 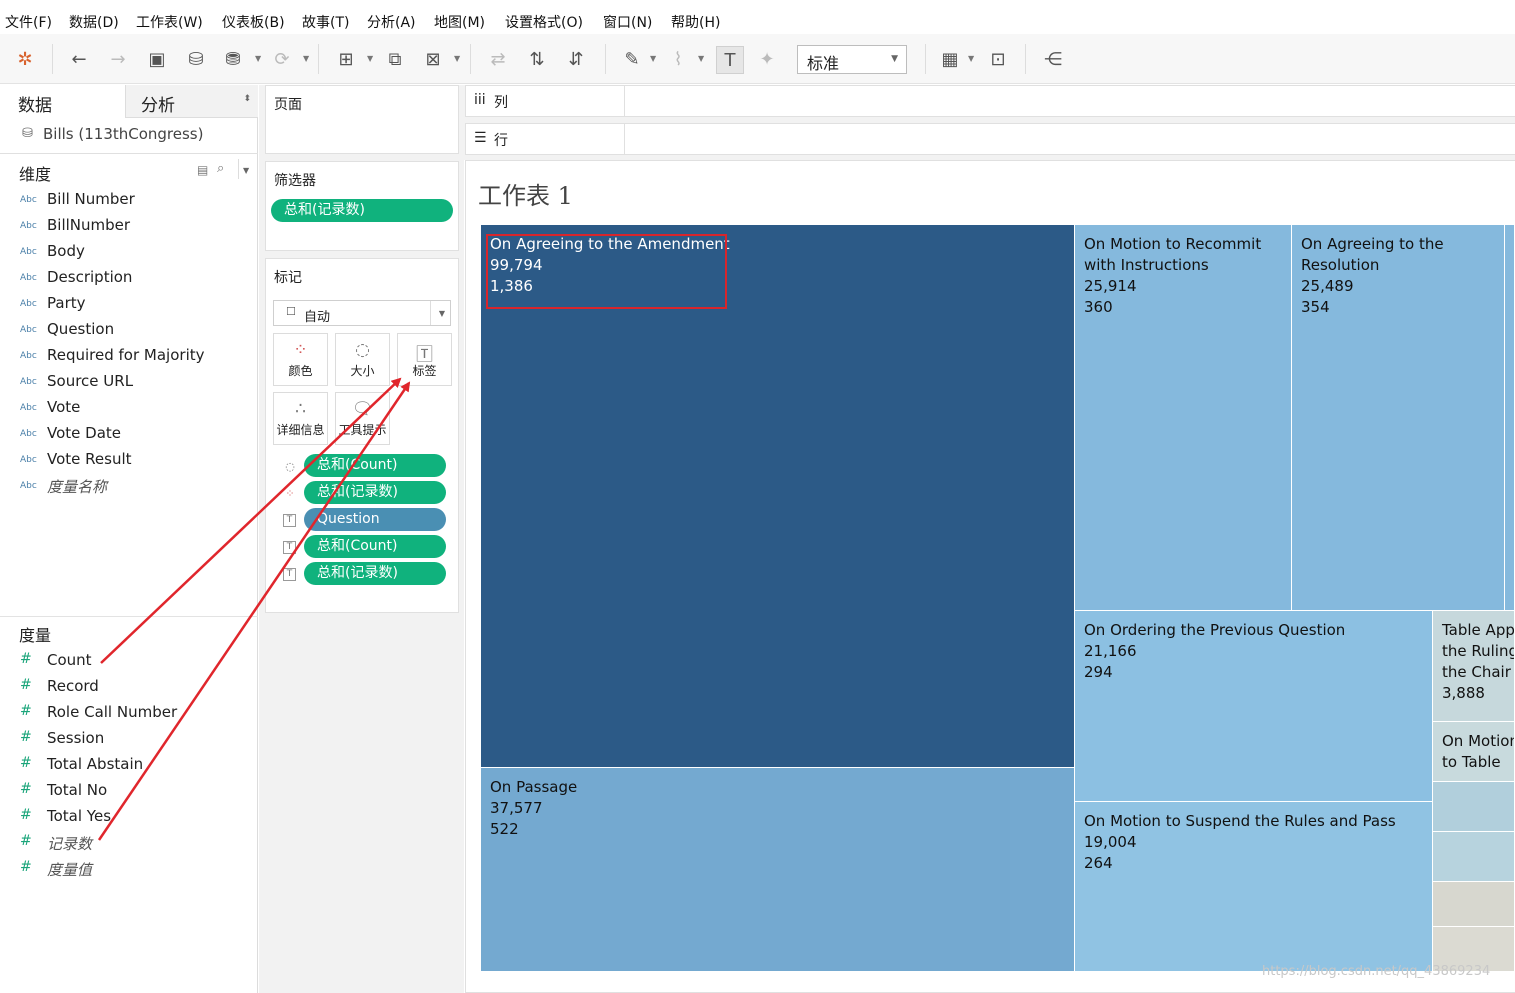 I want to click on menu-dashboard: 仪表板(B), so click(x=253, y=22).